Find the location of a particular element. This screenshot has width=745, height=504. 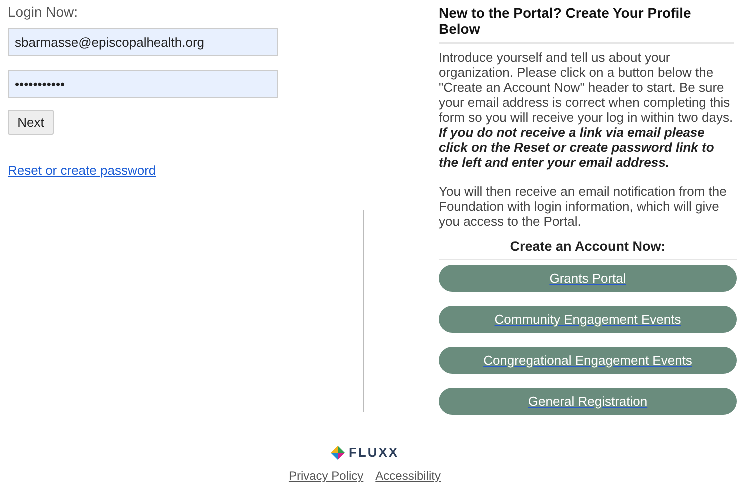

brand-name: FLUXX is located at coordinates (374, 452).